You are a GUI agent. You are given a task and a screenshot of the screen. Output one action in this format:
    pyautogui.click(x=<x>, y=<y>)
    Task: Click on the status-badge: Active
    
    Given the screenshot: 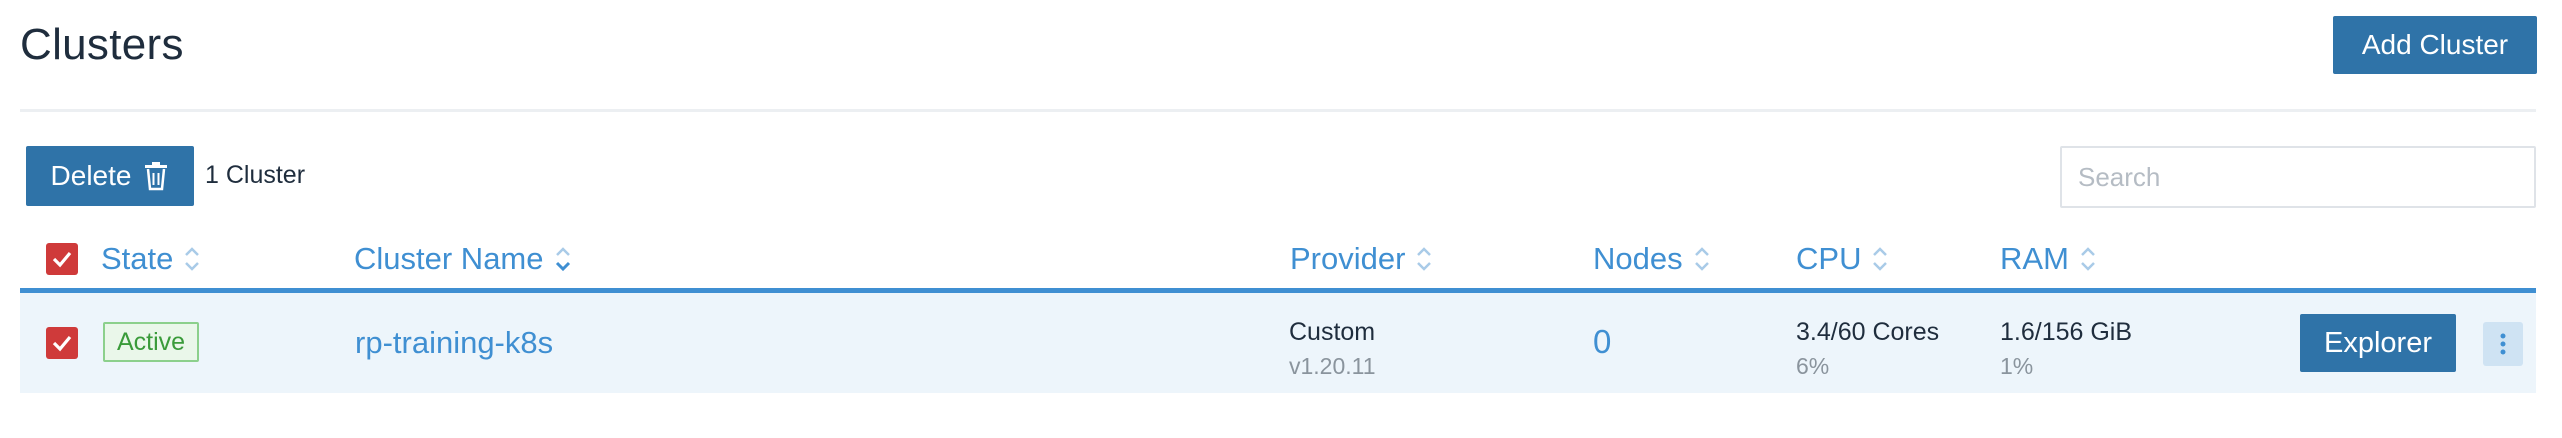 What is the action you would take?
    pyautogui.click(x=151, y=342)
    